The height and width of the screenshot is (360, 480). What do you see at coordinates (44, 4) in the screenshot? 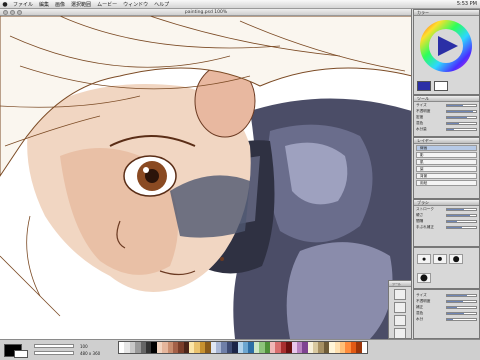
I see `menu-item-1: 編集` at bounding box center [44, 4].